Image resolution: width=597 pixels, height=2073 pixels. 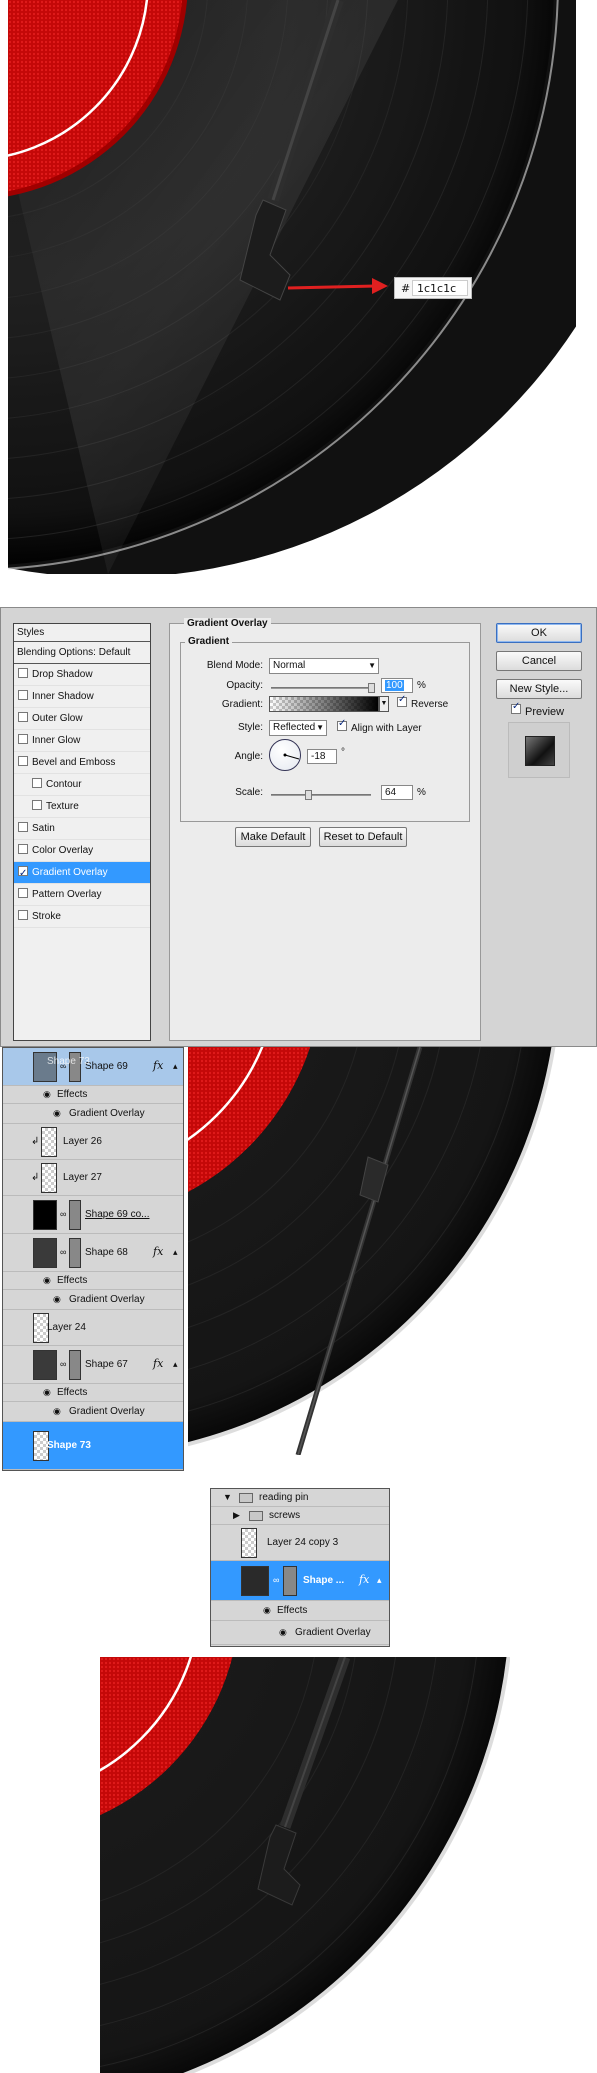 I want to click on ok-button: OK, so click(x=539, y=633).